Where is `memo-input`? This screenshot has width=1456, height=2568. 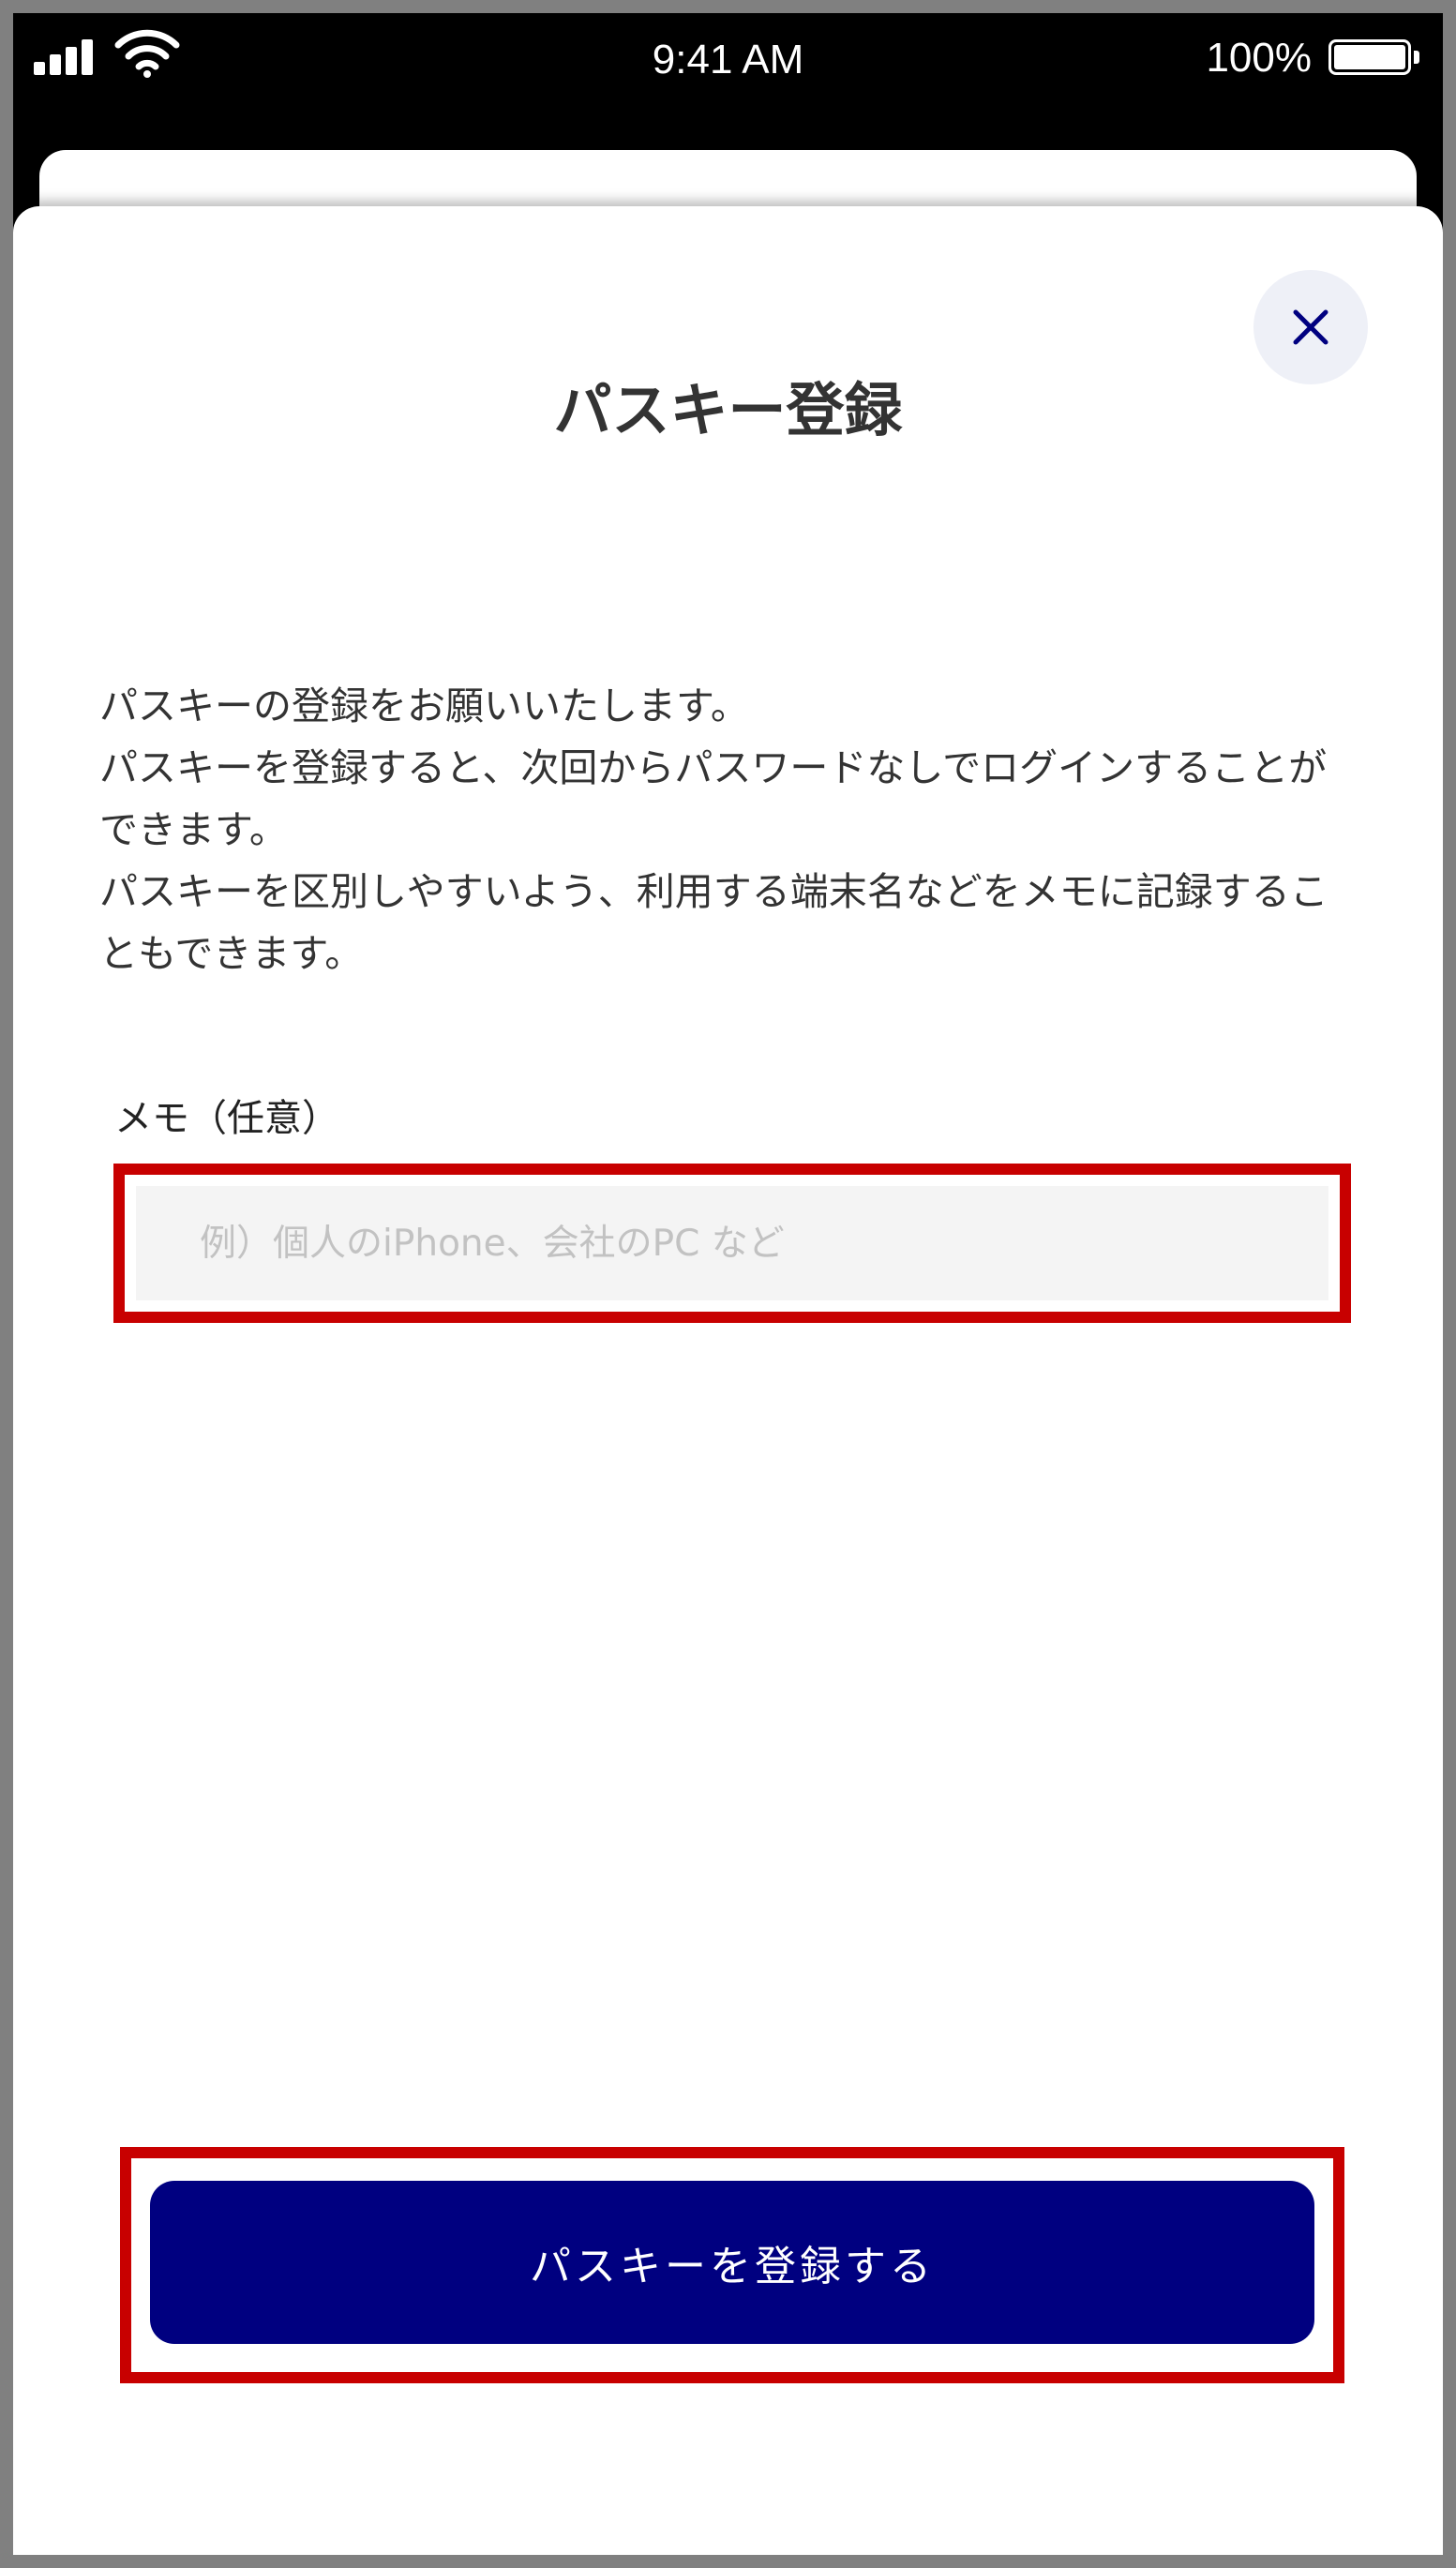
memo-input is located at coordinates (732, 1243).